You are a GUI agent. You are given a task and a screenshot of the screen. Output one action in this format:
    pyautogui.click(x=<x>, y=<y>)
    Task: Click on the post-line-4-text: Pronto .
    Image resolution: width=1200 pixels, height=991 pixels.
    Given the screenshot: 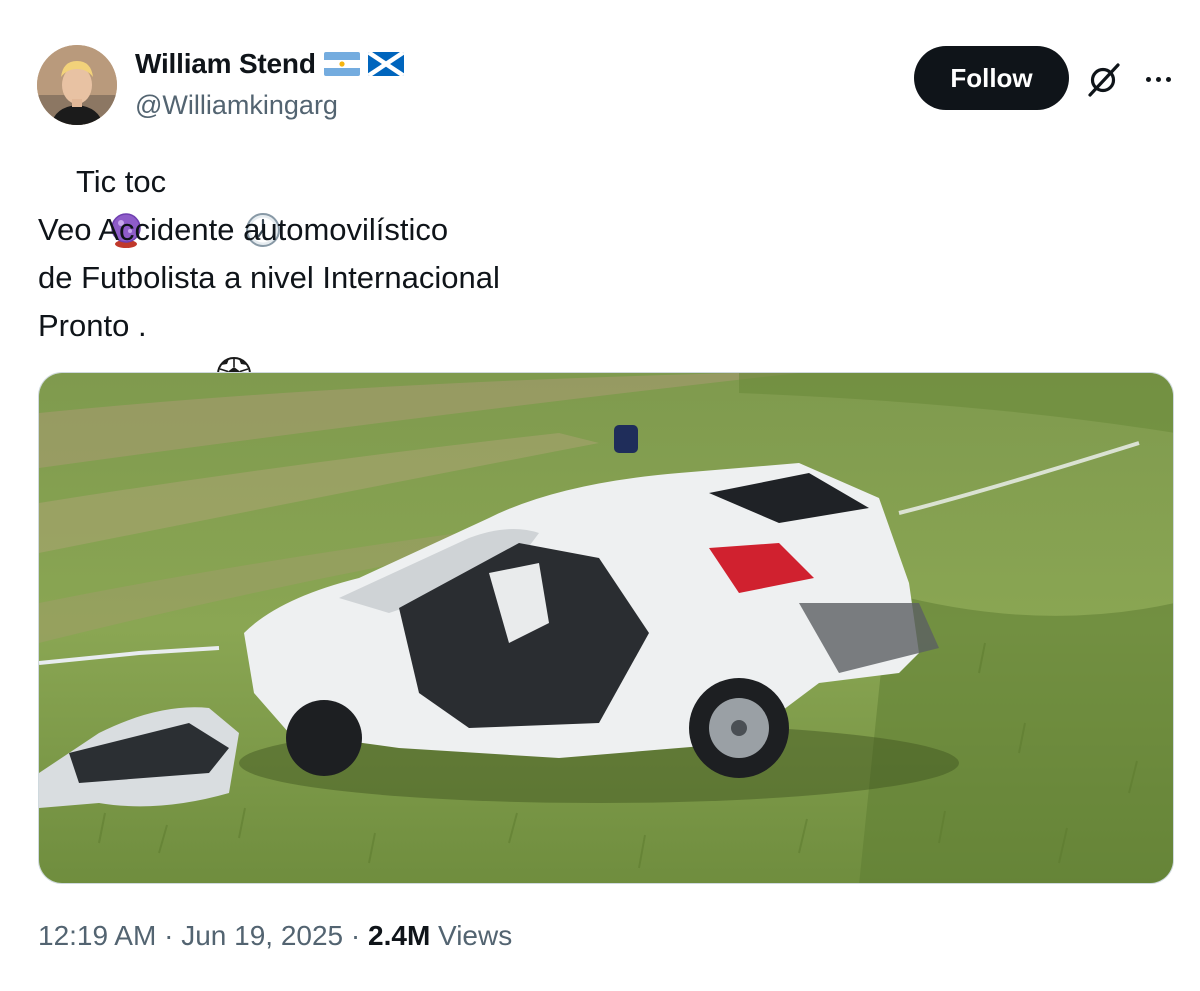 What is the action you would take?
    pyautogui.click(x=92, y=325)
    